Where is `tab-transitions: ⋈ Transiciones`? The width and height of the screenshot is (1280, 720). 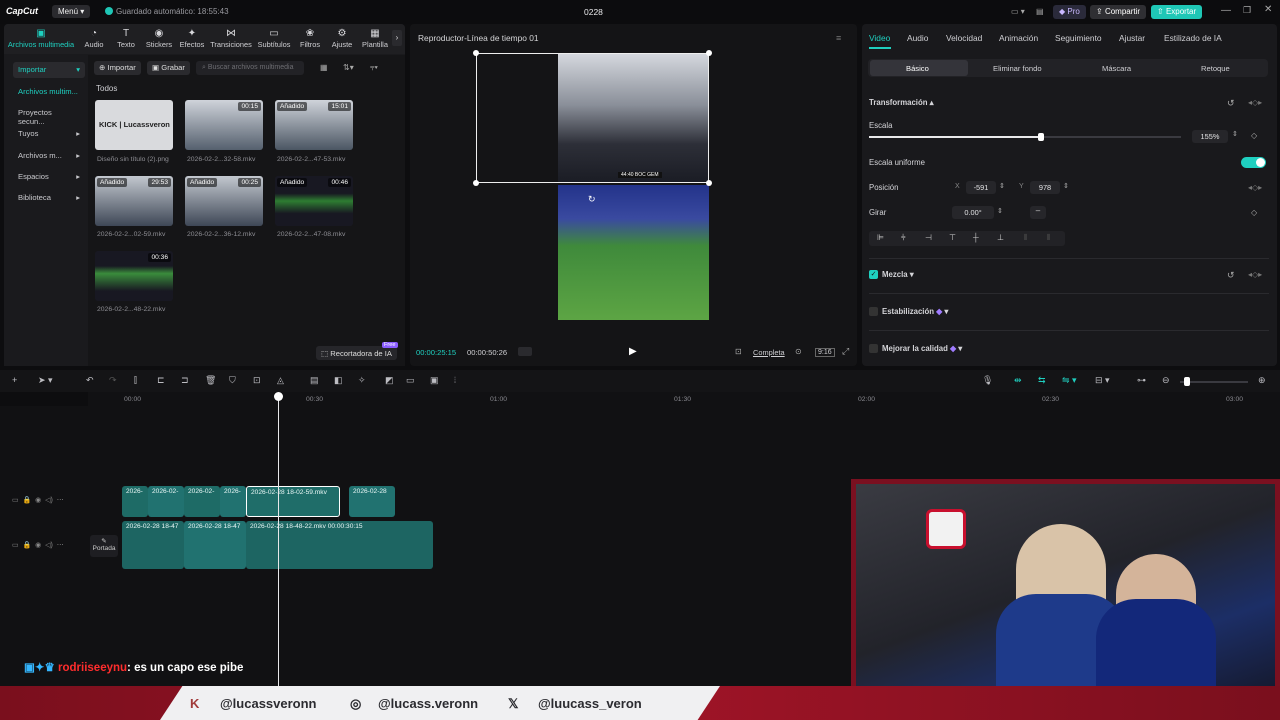
tab-transitions: ⋈ Transiciones is located at coordinates (231, 39).